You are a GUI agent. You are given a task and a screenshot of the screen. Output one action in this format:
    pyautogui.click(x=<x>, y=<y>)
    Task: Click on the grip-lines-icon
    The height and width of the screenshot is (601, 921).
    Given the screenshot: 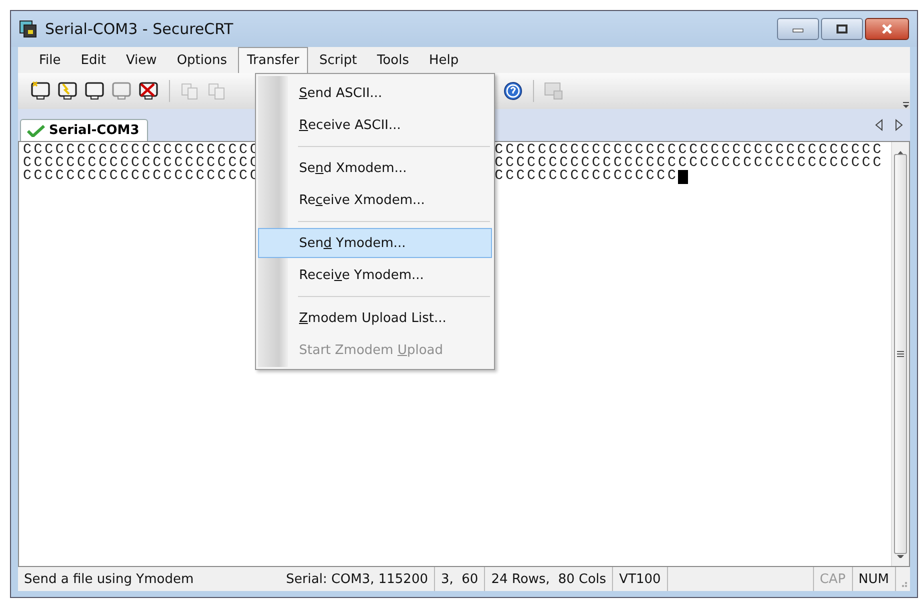 What is the action you would take?
    pyautogui.click(x=900, y=354)
    